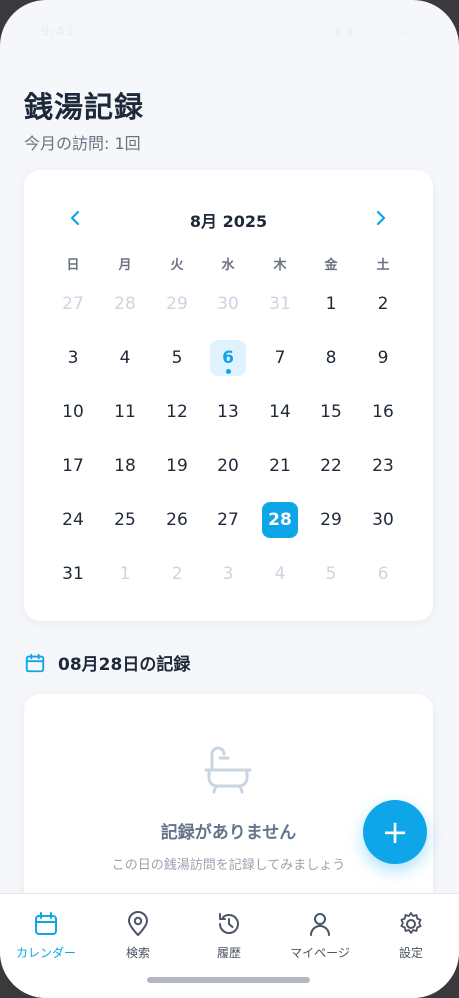  Describe the element at coordinates (395, 832) in the screenshot. I see `add-record-button: +` at that location.